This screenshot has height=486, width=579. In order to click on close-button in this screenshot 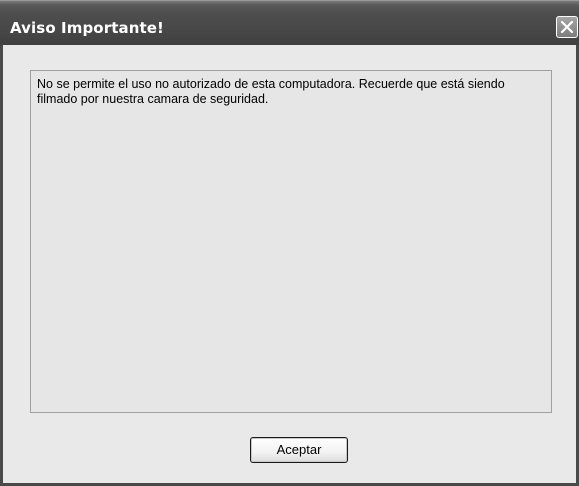, I will do `click(567, 27)`.